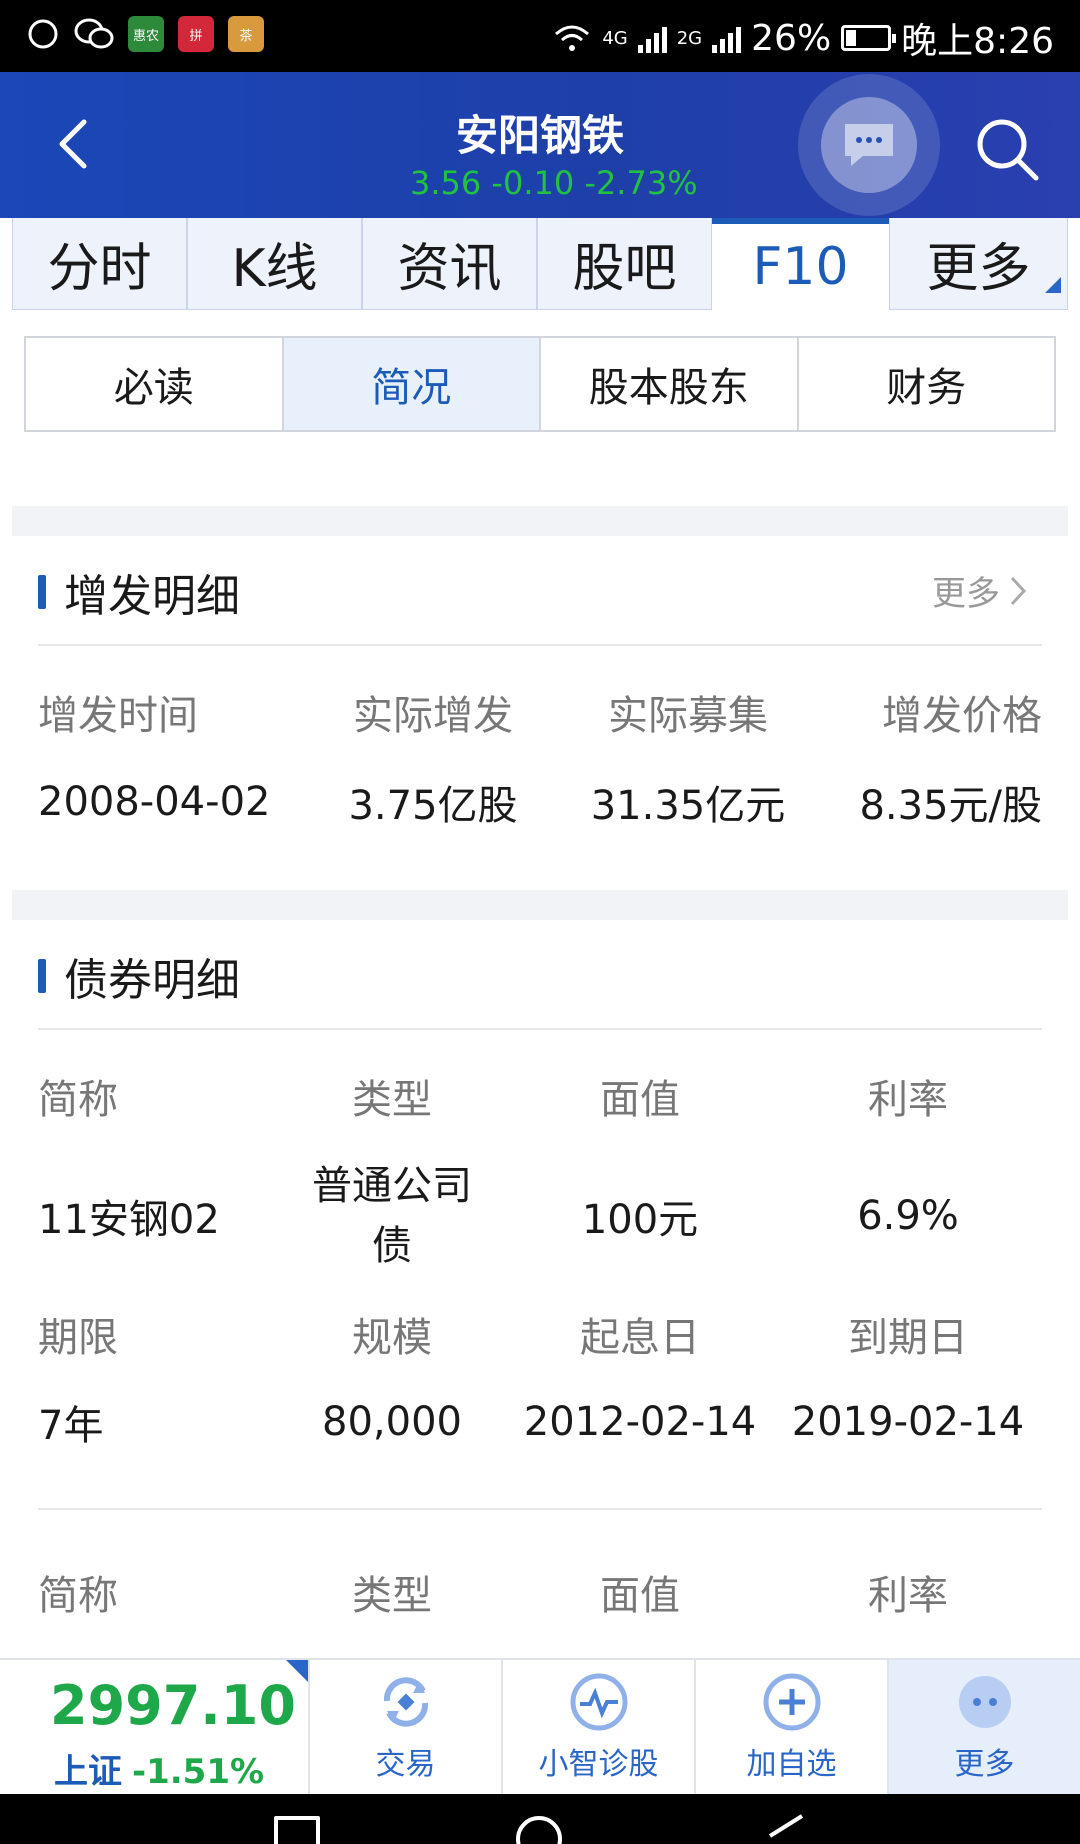  I want to click on placement-header-cell: 增发时间, so click(118, 716).